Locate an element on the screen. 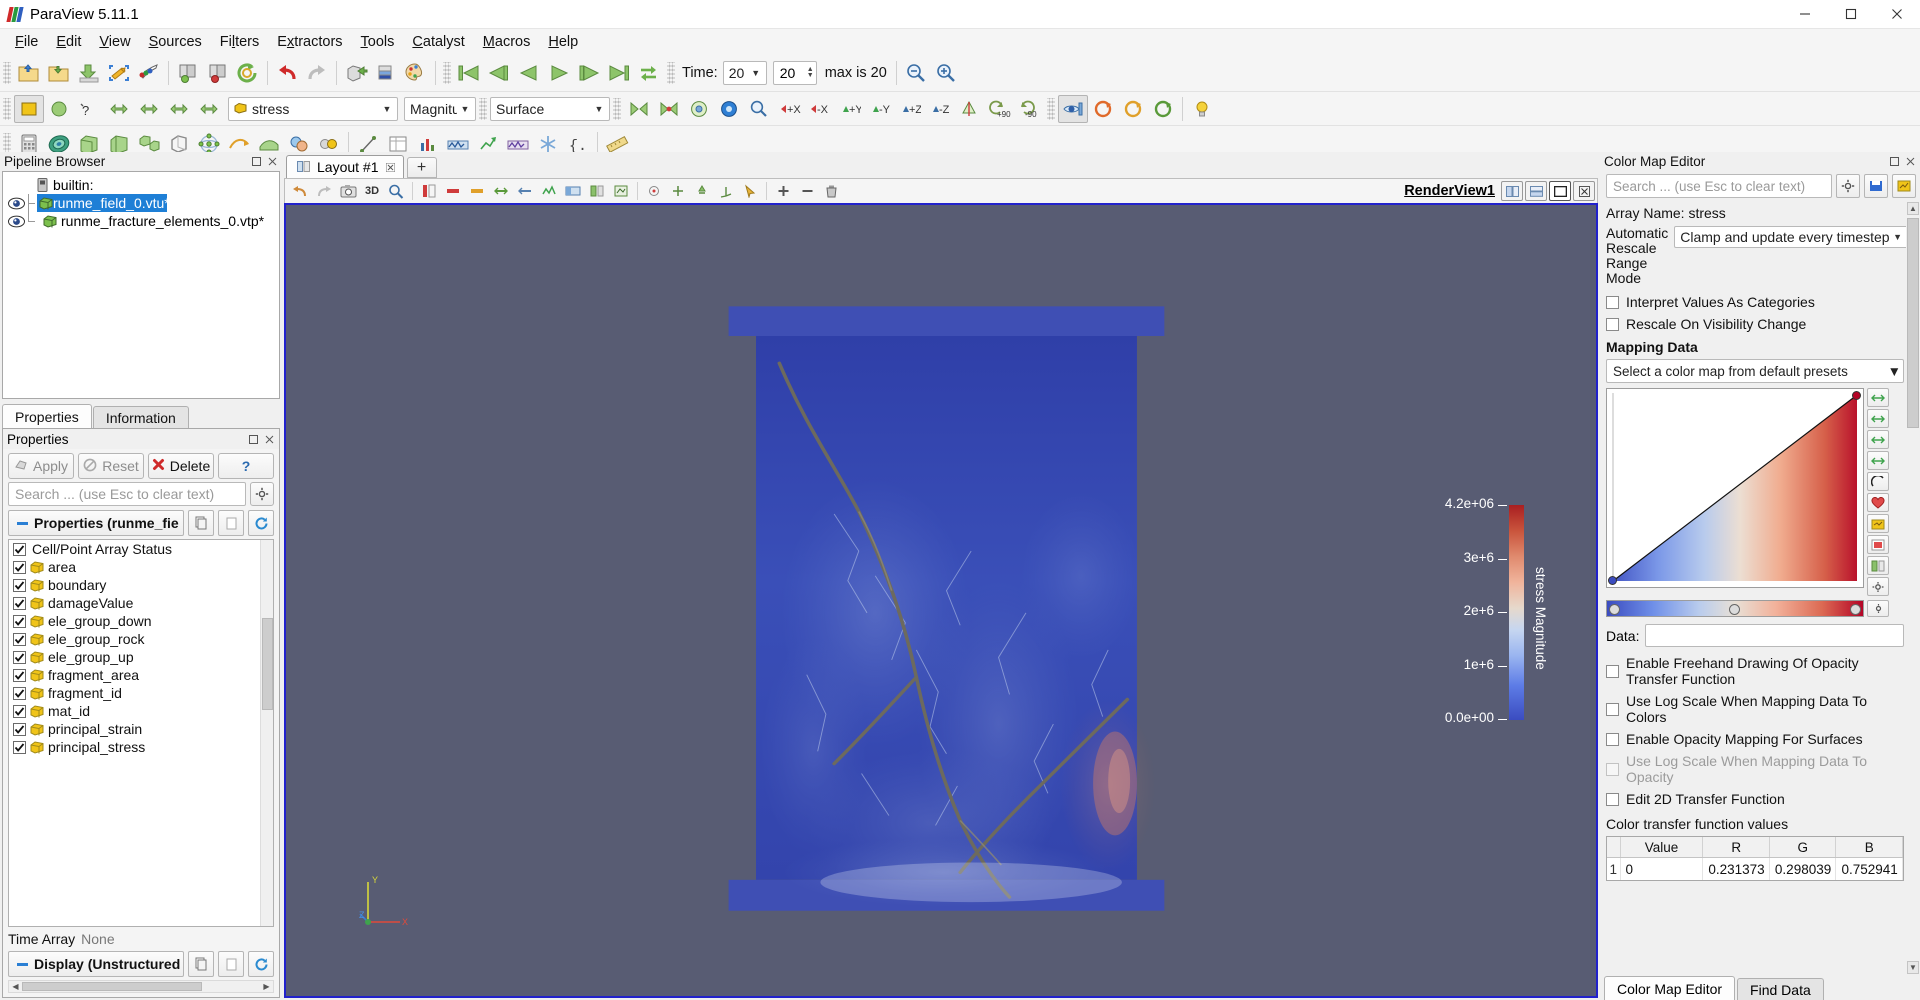 This screenshot has width=1920, height=1000. maximize-view-button is located at coordinates (1560, 191).